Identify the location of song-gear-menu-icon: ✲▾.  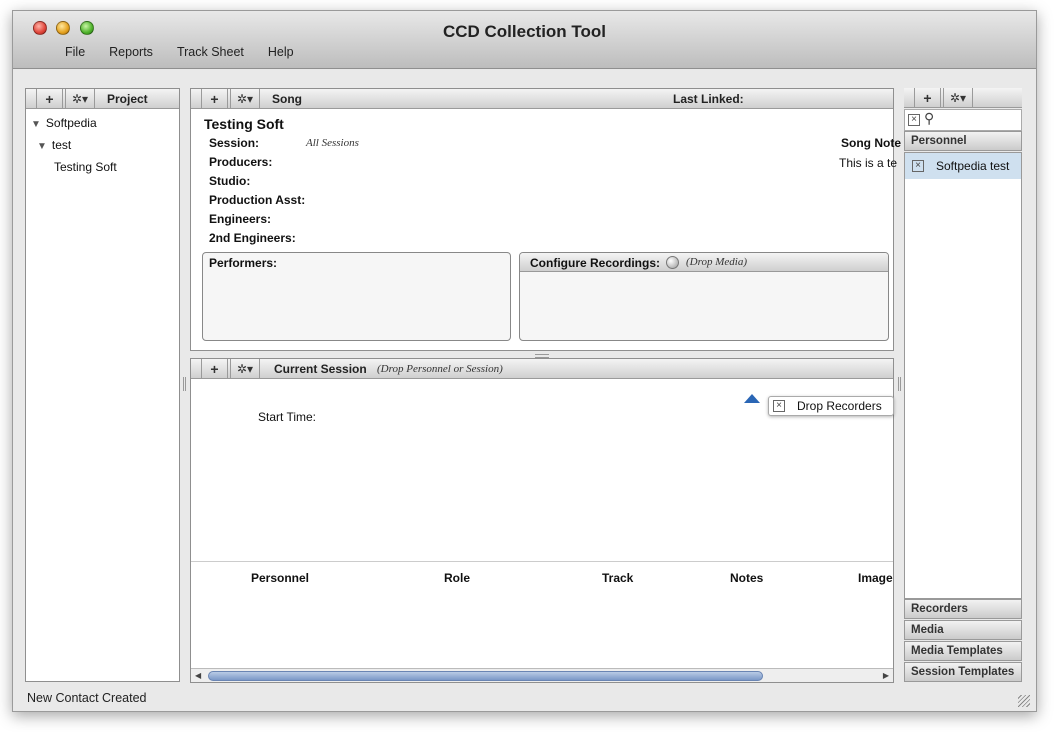
(245, 99).